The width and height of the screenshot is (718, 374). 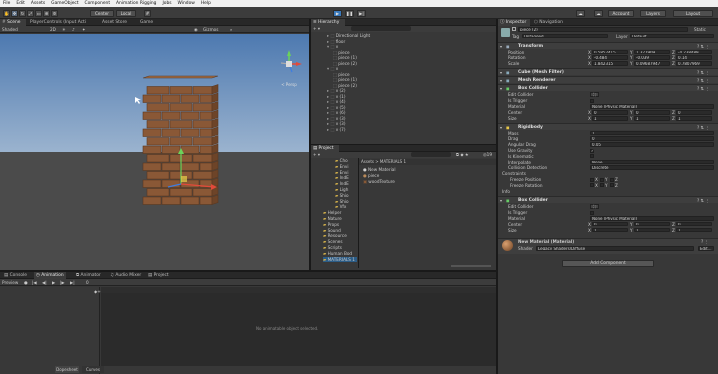 I want to click on tab-audio-mixer: ♫ Audio Mixer, so click(x=125, y=275).